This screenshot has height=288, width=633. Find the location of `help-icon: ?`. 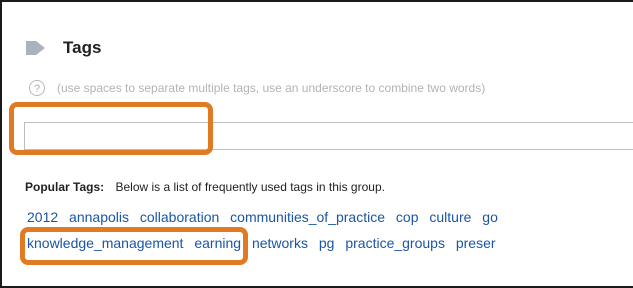

help-icon: ? is located at coordinates (37, 88).